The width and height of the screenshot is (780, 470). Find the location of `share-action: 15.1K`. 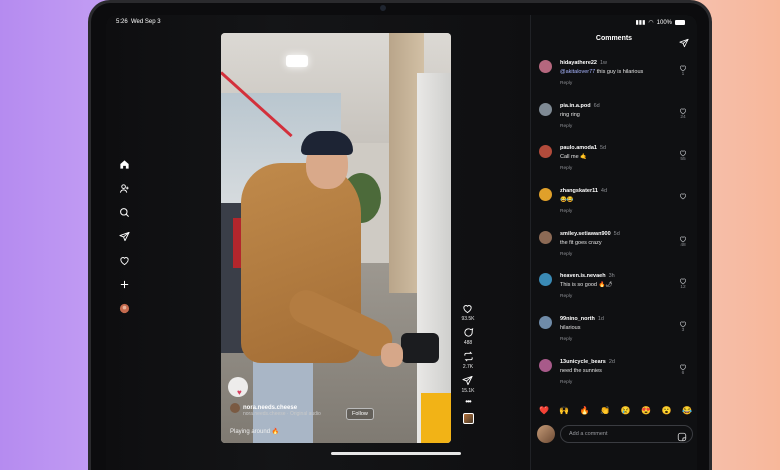

share-action: 15.1K is located at coordinates (468, 384).